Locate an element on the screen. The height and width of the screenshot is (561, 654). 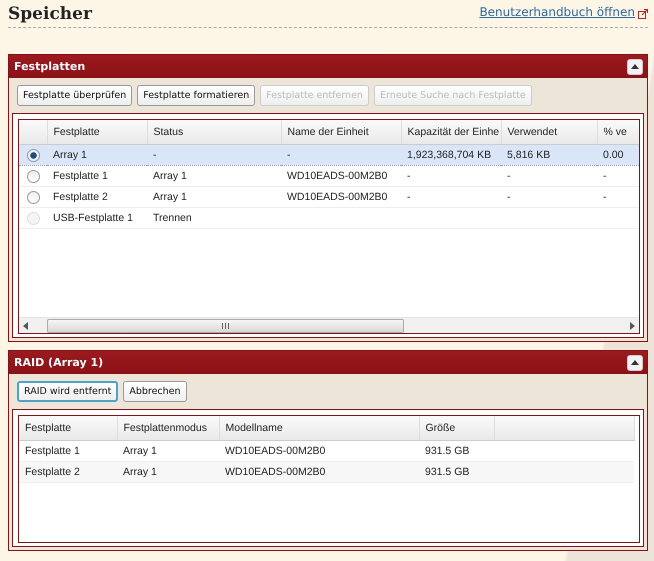
column-header: Modellname is located at coordinates (319, 428).